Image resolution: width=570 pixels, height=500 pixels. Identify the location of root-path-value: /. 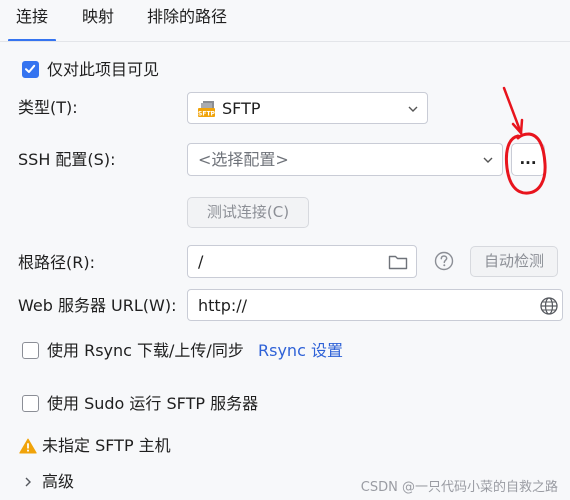
(201, 261).